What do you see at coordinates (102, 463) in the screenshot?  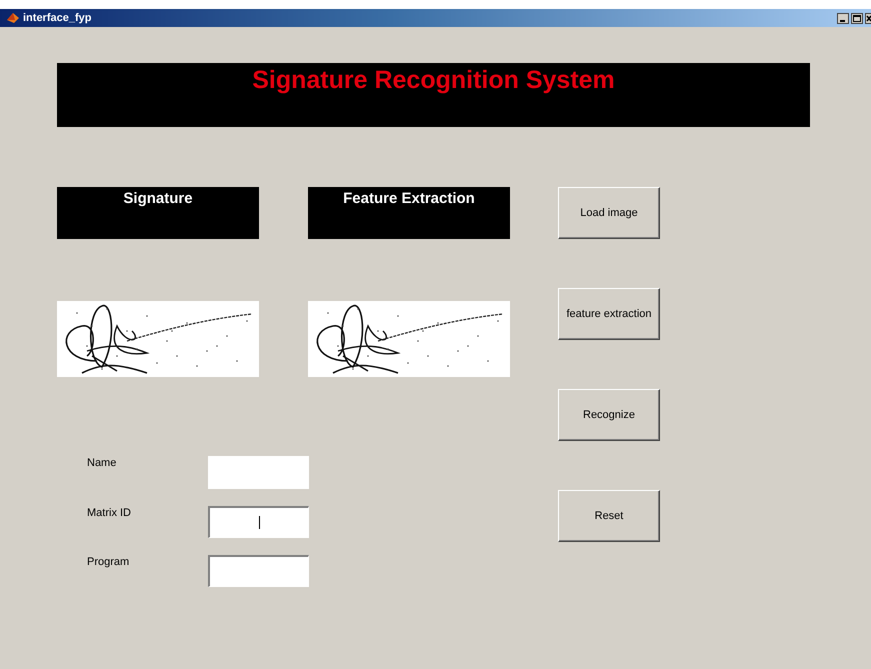 I see `field-label: Name` at bounding box center [102, 463].